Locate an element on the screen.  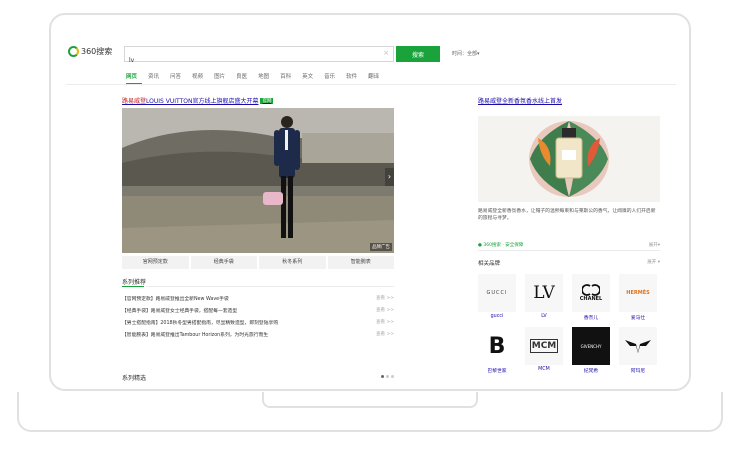
search-tabs: 网页 资讯 问答 视频 图片 良医 地图 百科 英文 音乐 软件 翻译 is located at coordinates (258, 76).